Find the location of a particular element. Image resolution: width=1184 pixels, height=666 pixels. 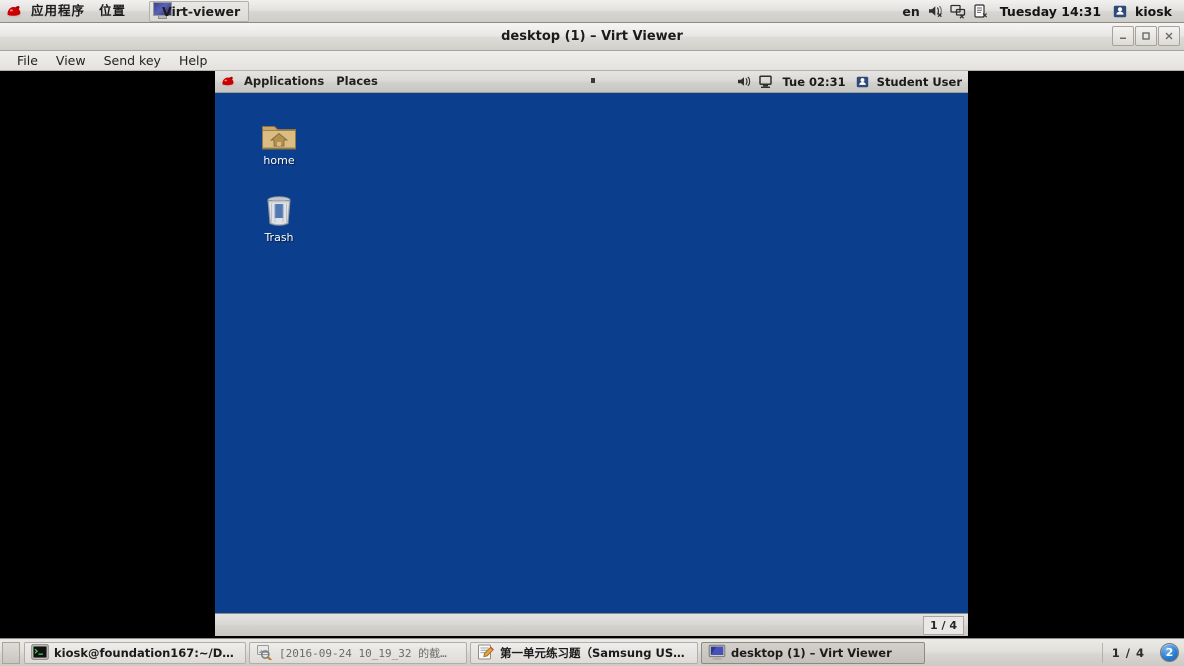

host-window-list-label: Virt-viewer is located at coordinates (201, 11).